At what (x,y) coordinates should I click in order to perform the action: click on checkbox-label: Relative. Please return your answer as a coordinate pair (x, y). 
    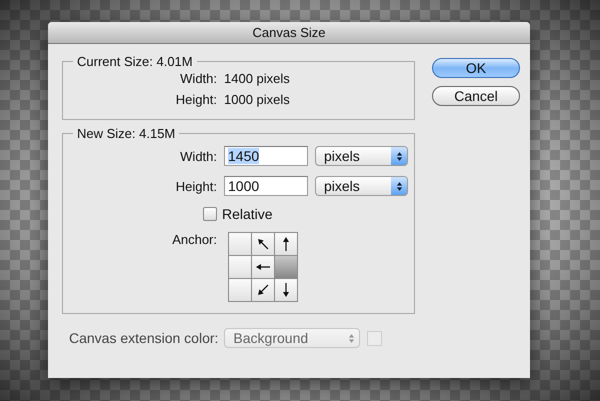
    Looking at the image, I should click on (247, 214).